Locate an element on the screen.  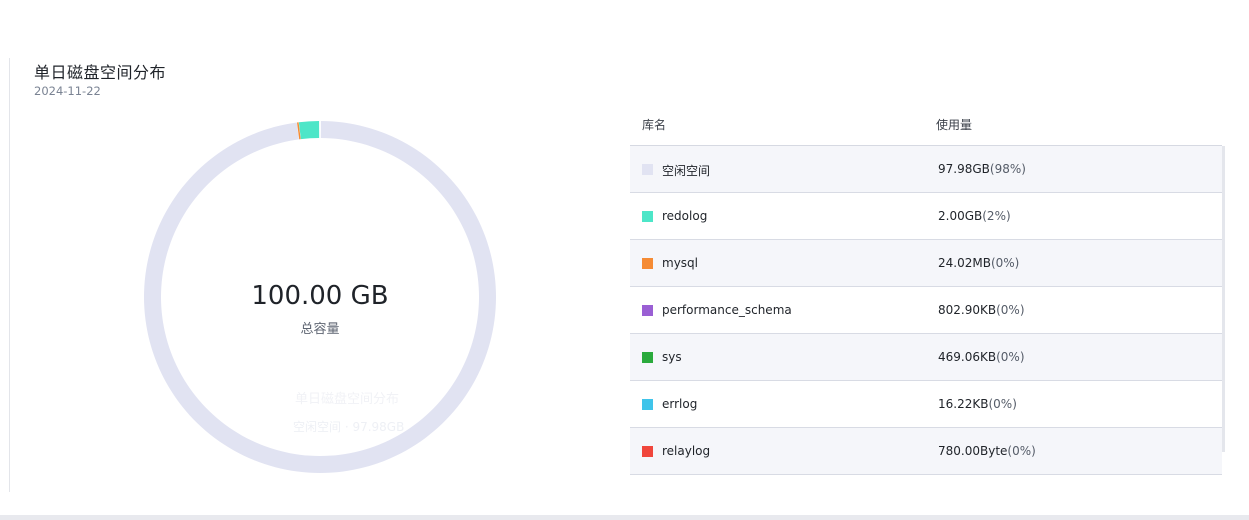
row-usage-amount: 24.02MB is located at coordinates (964, 263).